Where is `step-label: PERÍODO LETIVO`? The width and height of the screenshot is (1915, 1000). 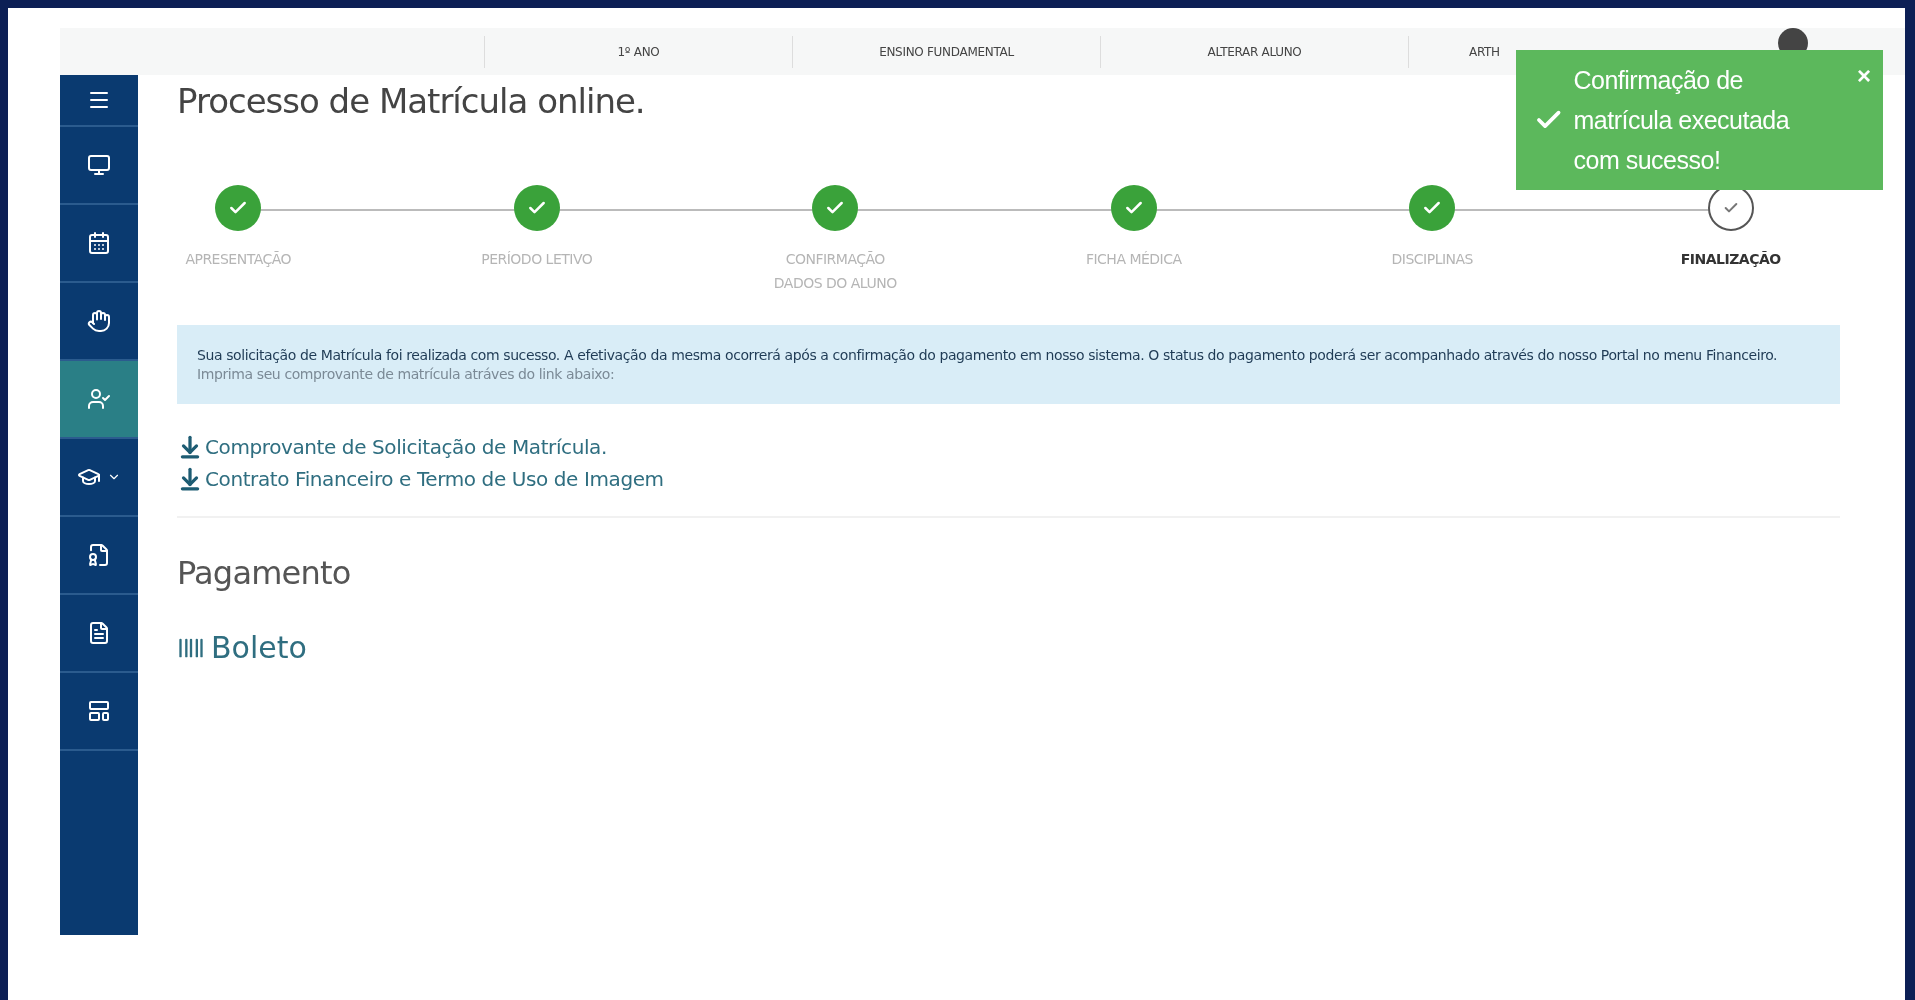
step-label: PERÍODO LETIVO is located at coordinates (537, 259).